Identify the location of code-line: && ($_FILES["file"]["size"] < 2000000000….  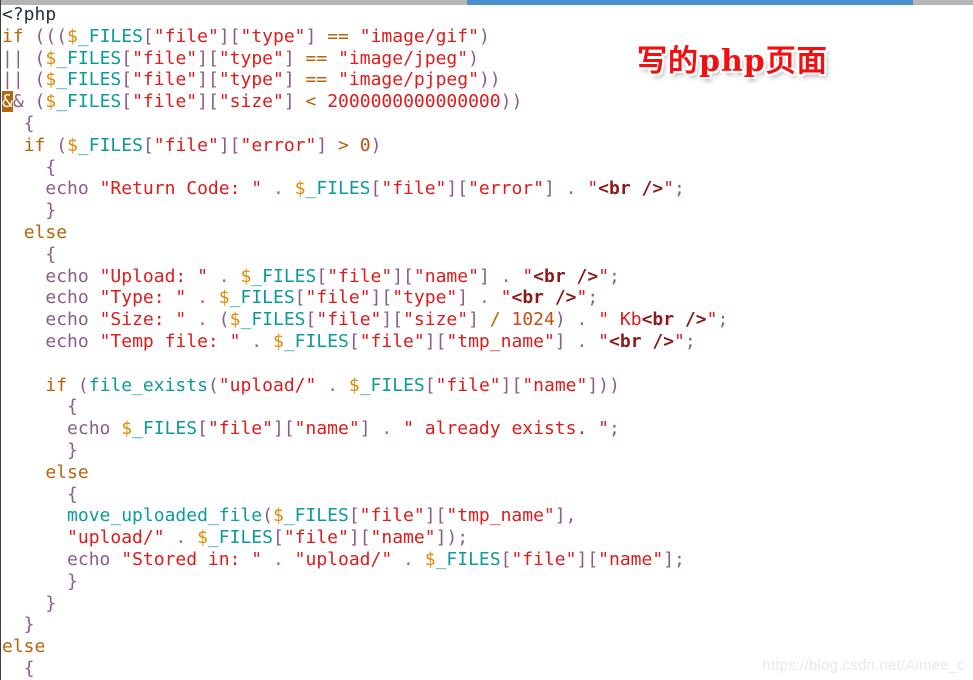
(486, 102).